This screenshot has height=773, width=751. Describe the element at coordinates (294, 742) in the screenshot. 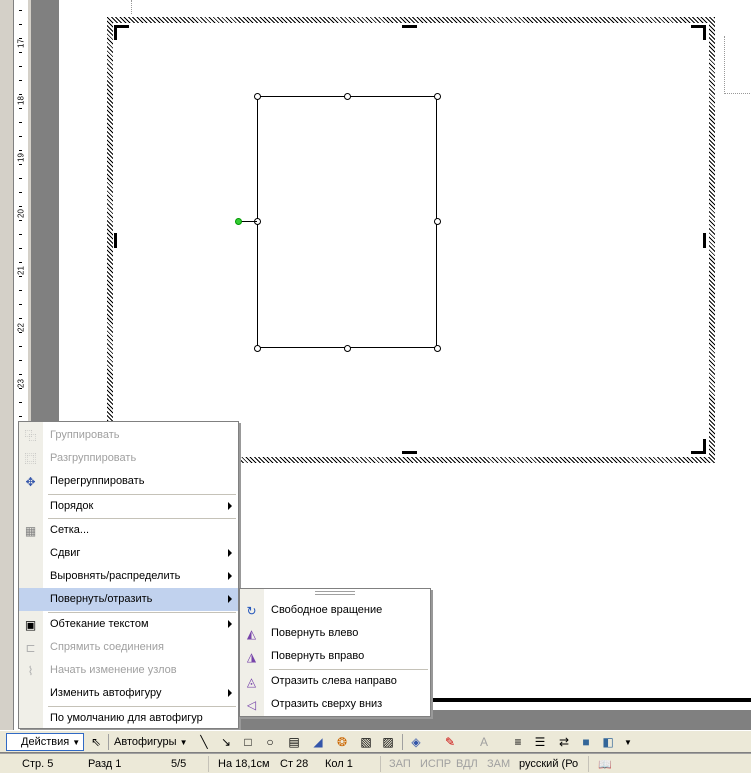

I see `text-box-icon: ▤` at that location.